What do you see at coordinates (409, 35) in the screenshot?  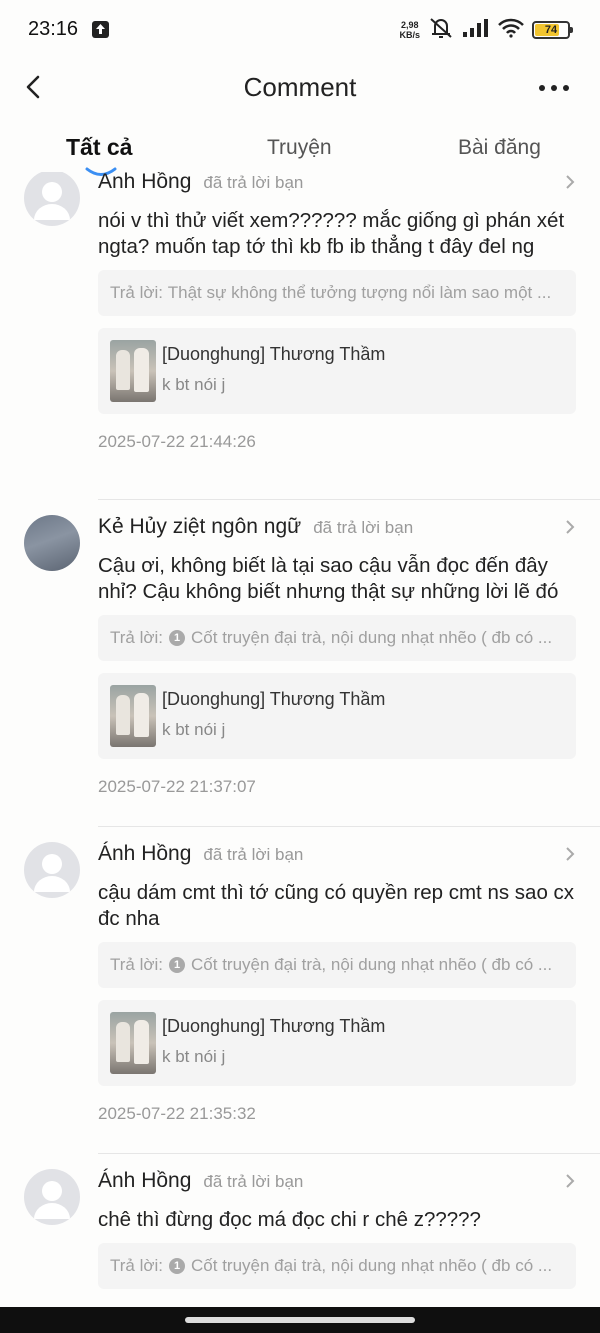 I see `network-speed-unit: KB/s` at bounding box center [409, 35].